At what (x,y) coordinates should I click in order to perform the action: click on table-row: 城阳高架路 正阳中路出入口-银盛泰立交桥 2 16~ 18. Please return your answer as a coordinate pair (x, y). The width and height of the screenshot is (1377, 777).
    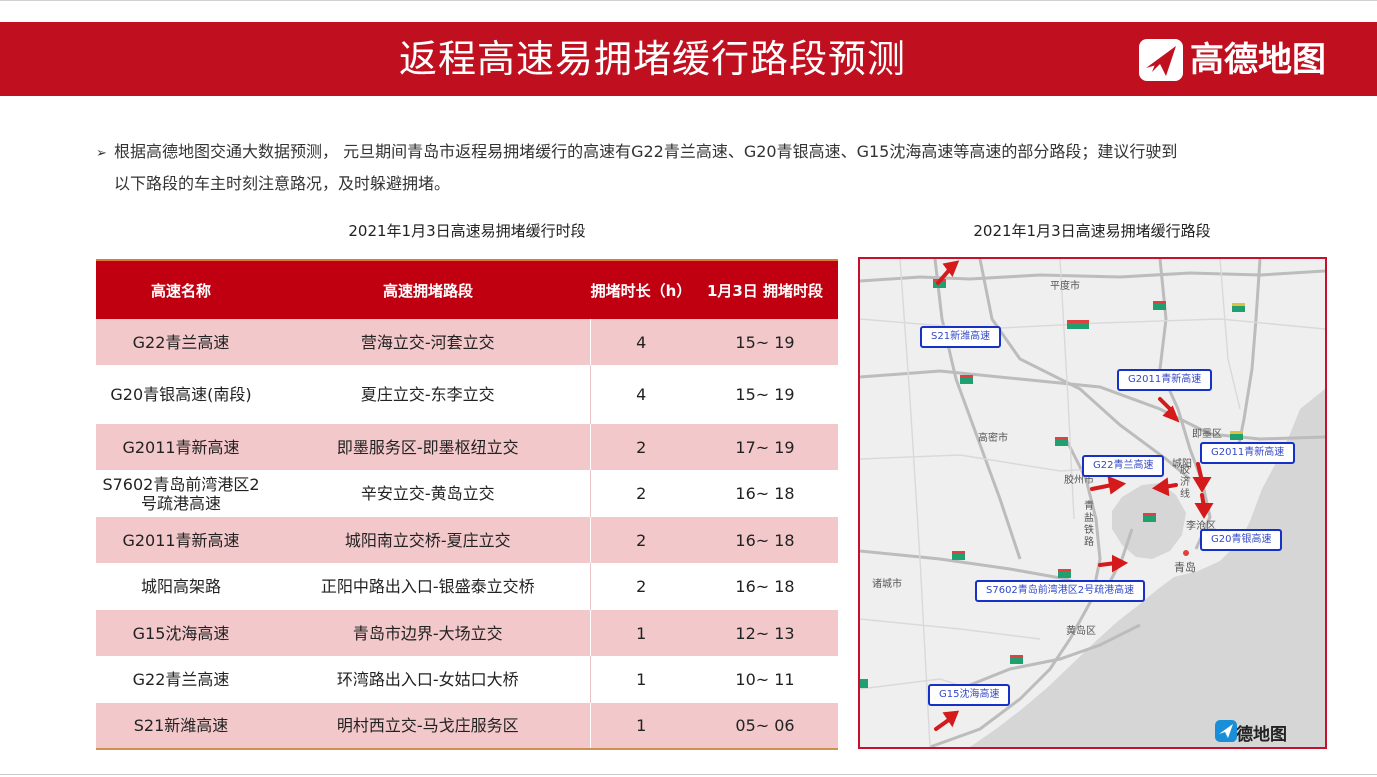
    Looking at the image, I should click on (467, 586).